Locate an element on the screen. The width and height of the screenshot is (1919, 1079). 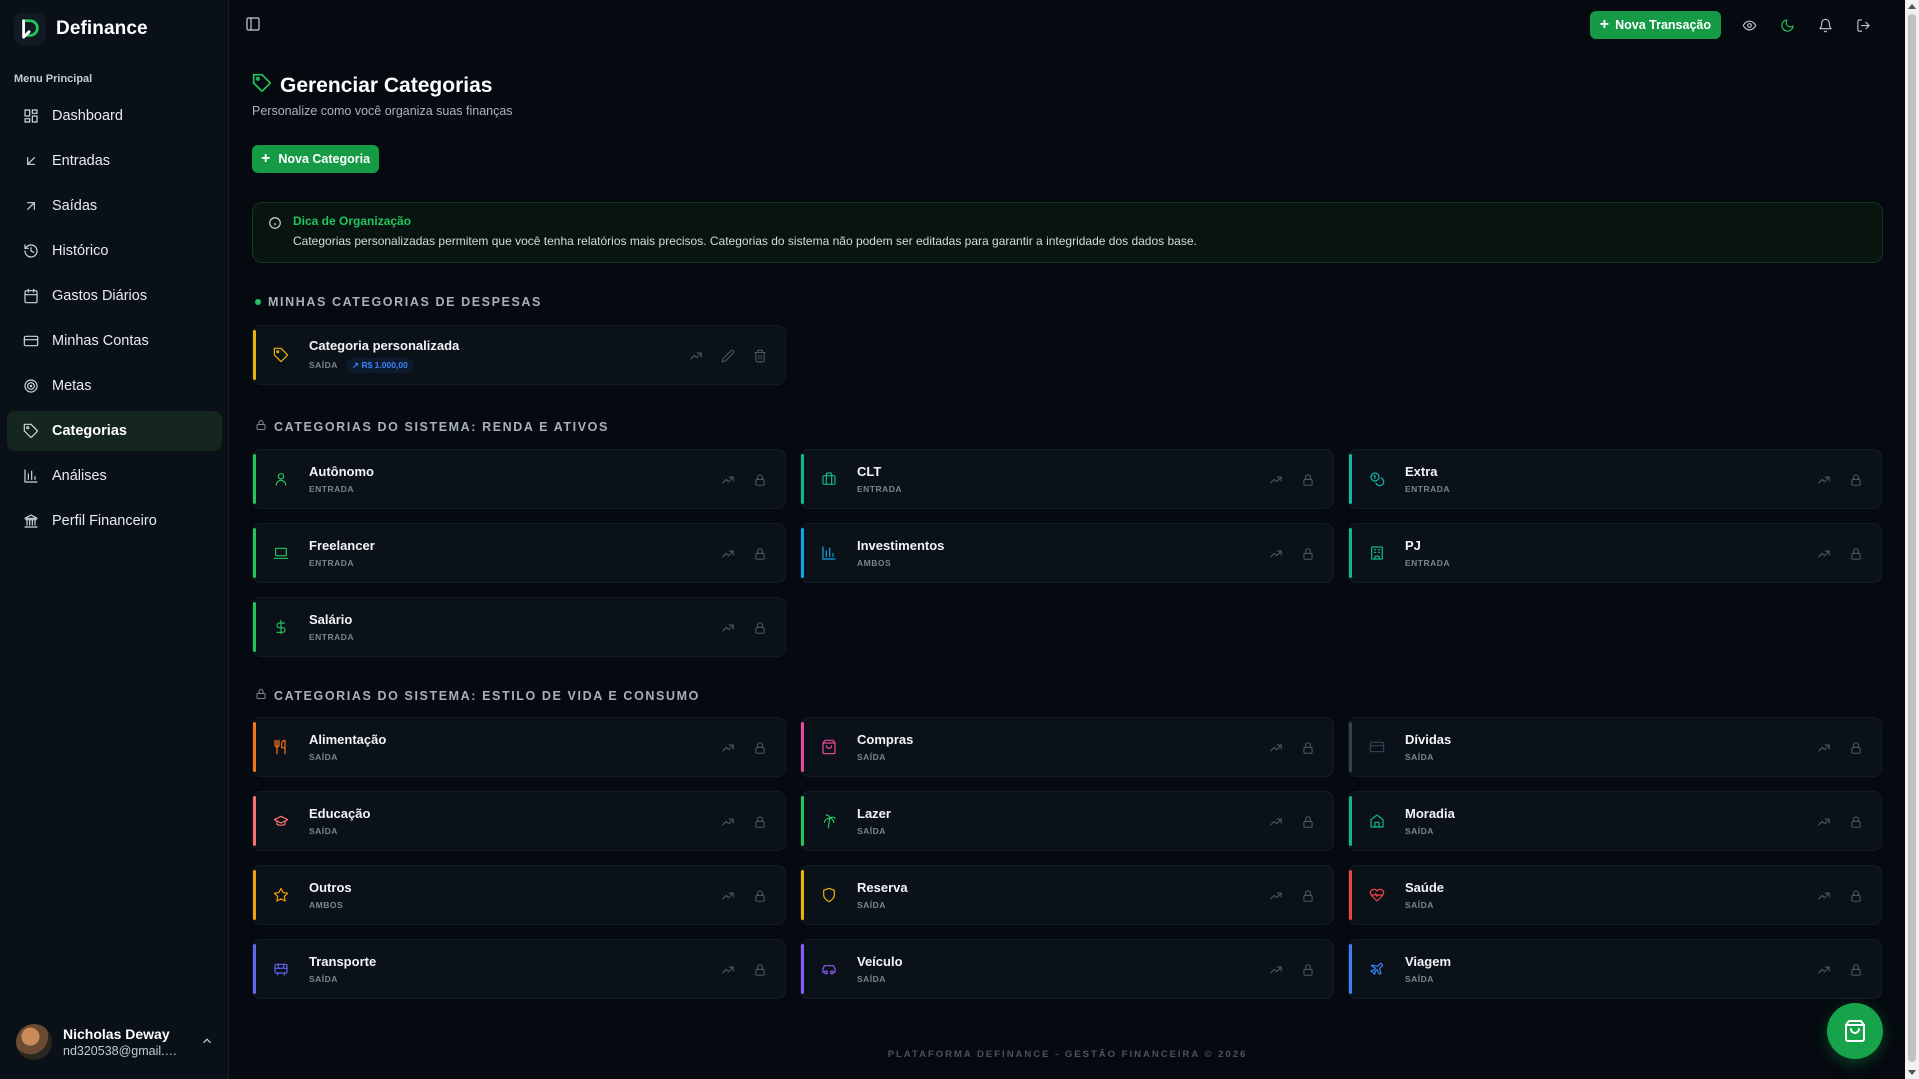
category-card-moradia: Moradia SAÍDA is located at coordinates (1615, 821).